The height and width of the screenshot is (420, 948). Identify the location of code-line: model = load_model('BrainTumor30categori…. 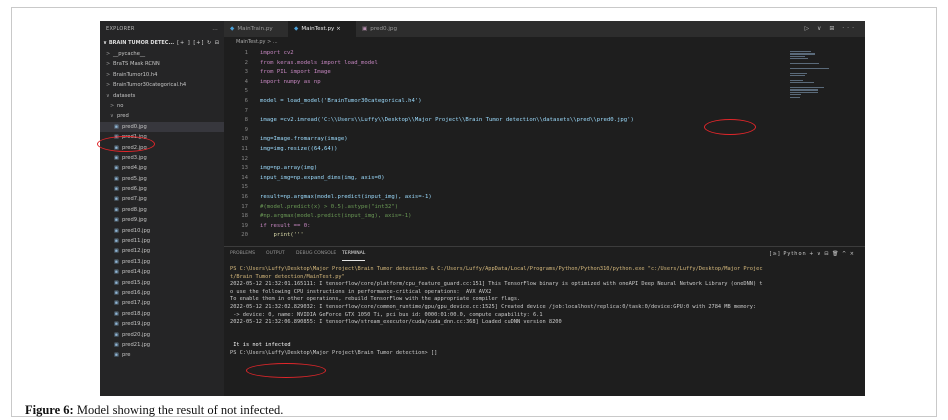
(341, 101).